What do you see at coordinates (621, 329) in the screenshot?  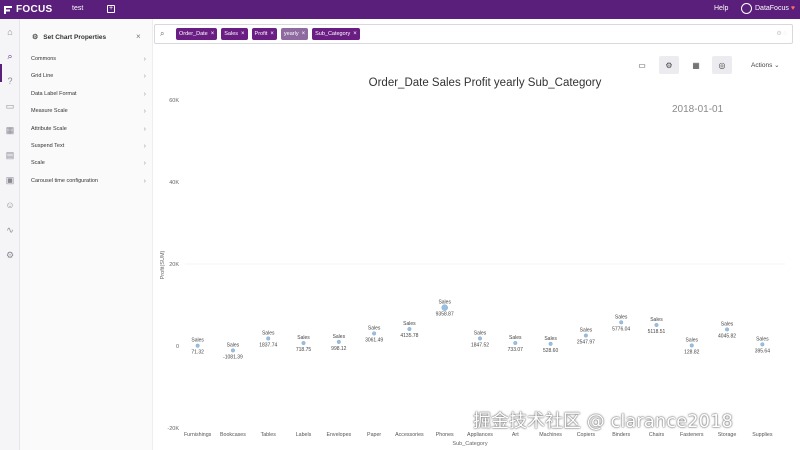 I see `data-label: 5776.04` at bounding box center [621, 329].